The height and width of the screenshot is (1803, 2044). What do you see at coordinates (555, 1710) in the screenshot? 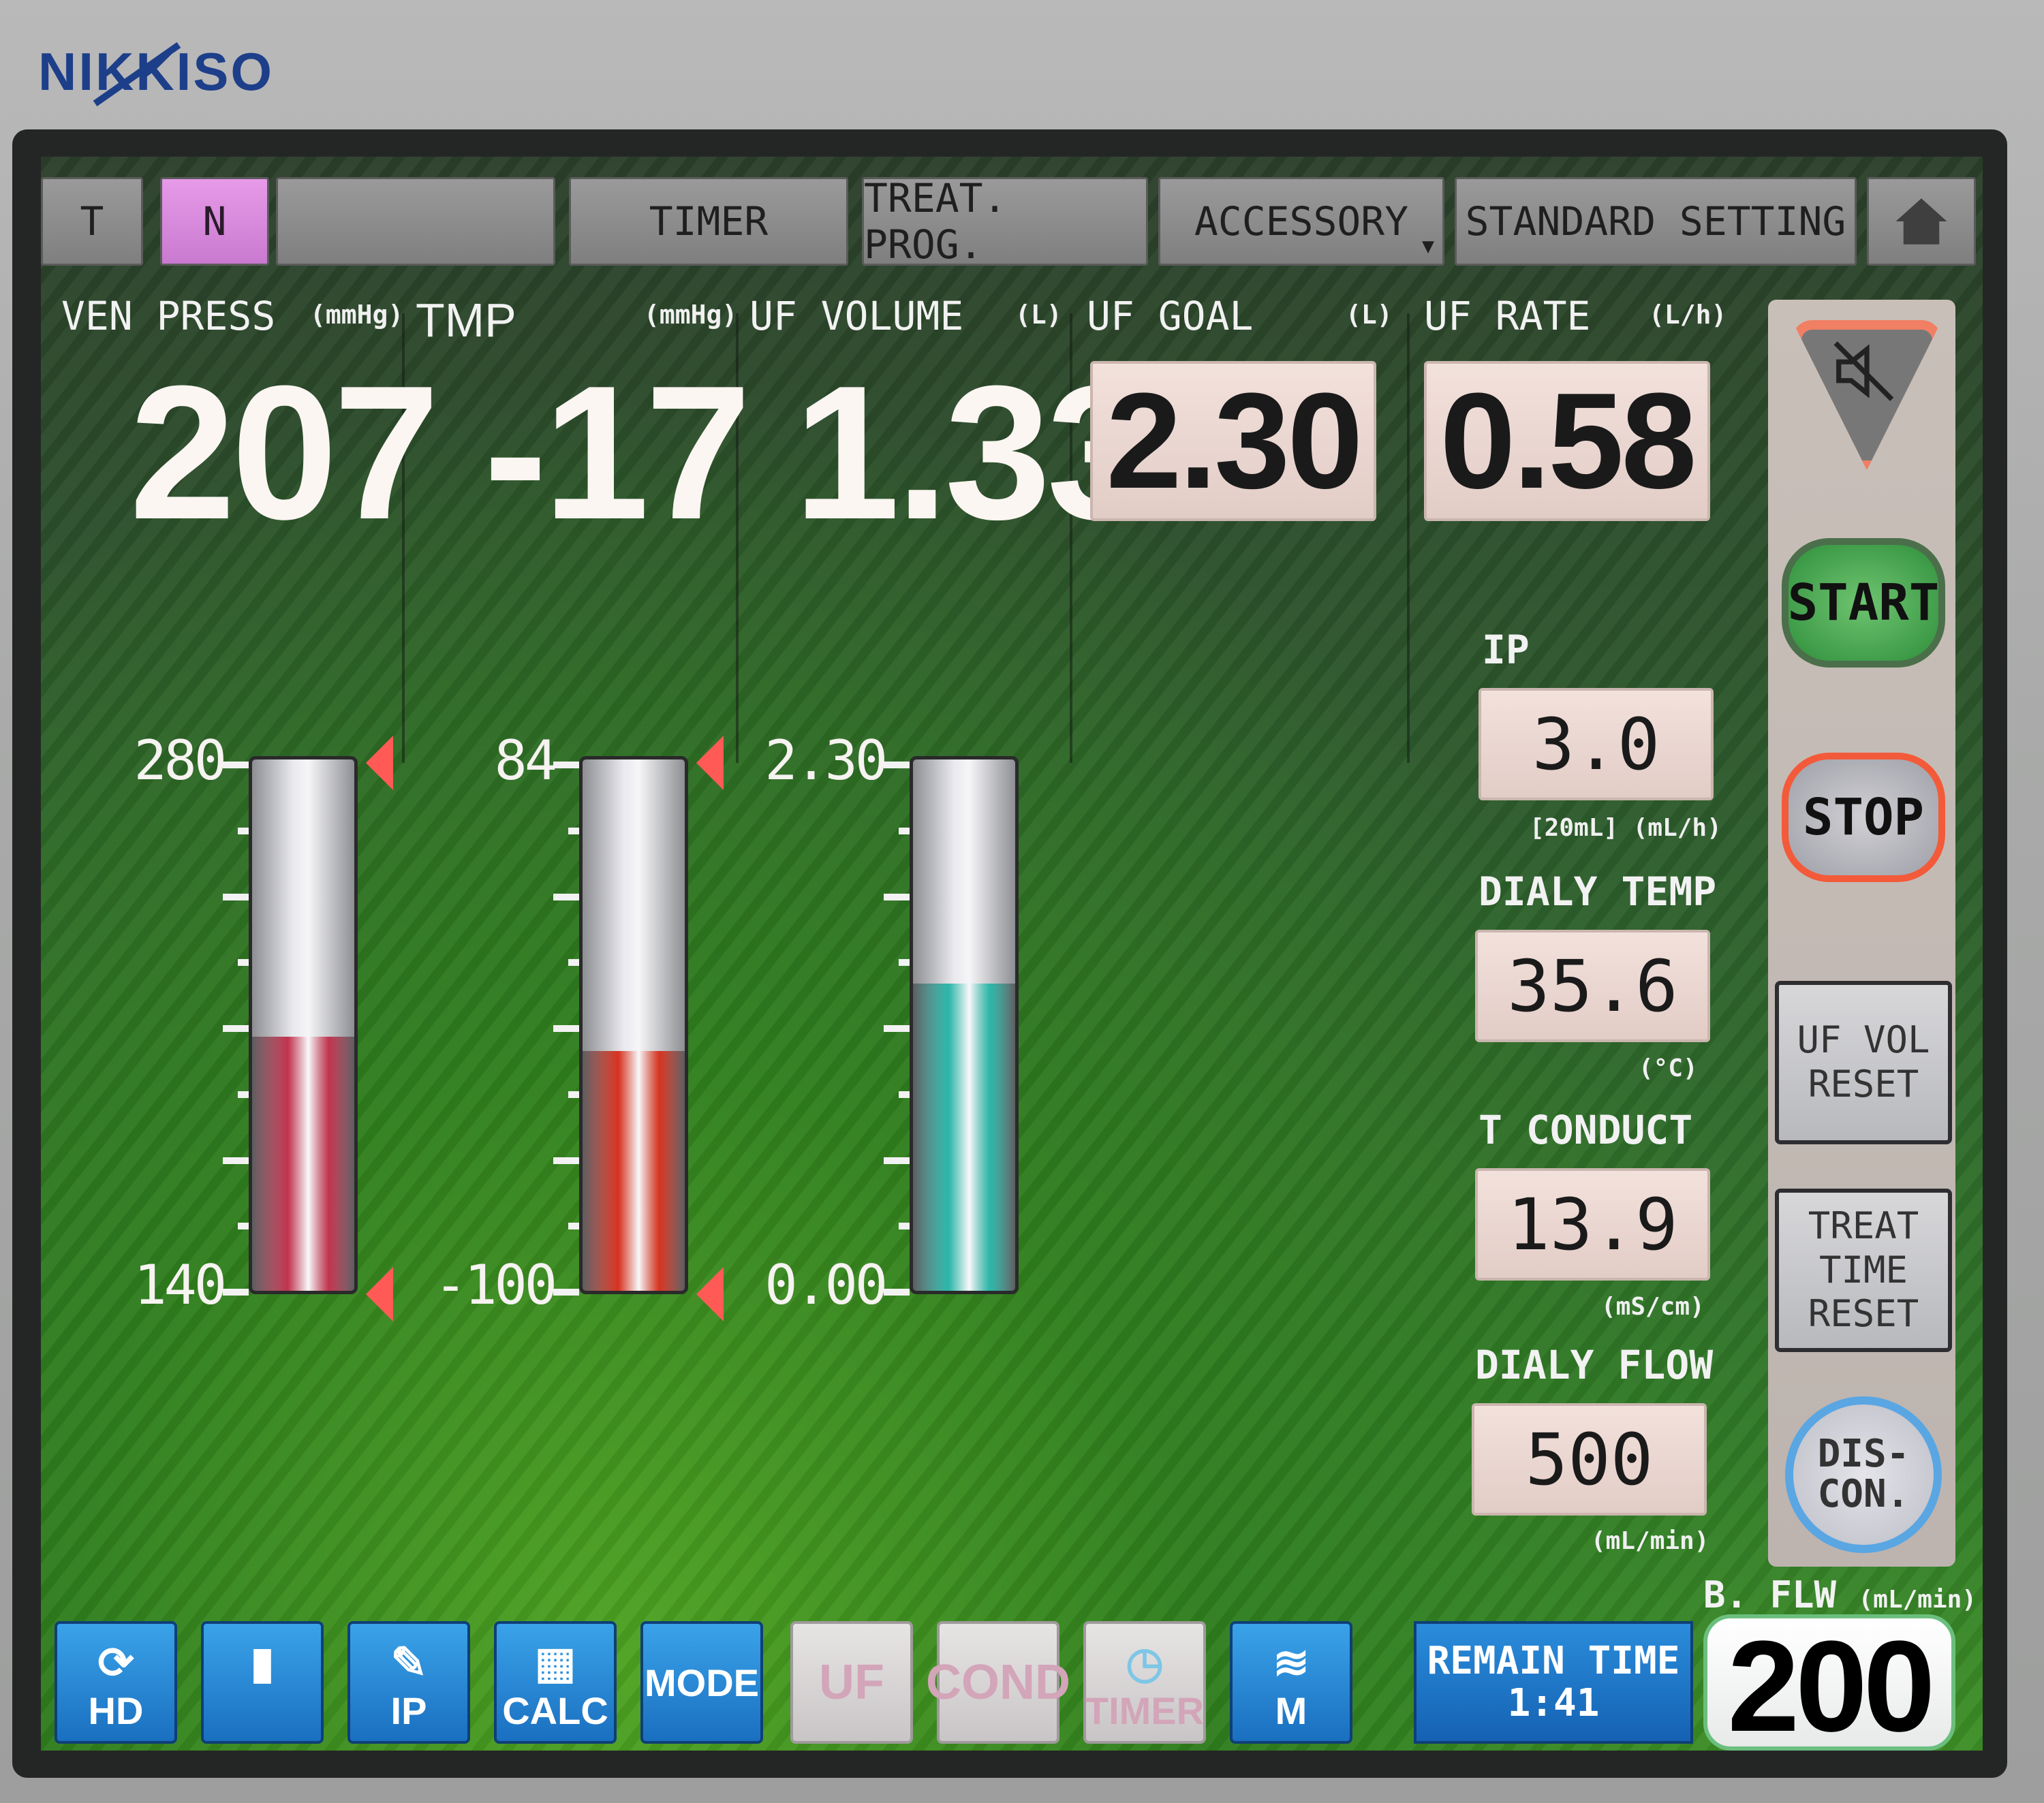
I see `toolbar-label: CALC` at bounding box center [555, 1710].